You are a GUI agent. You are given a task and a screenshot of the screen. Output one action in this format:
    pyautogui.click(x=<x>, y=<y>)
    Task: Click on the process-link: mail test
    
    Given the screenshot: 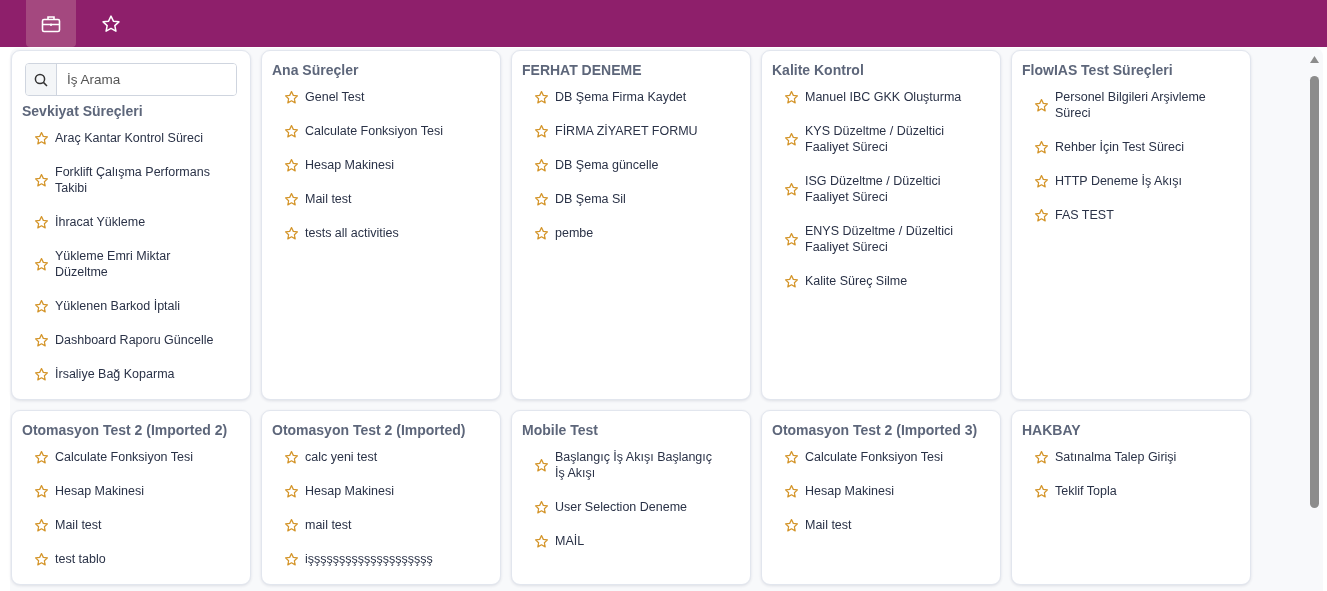 What is the action you would take?
    pyautogui.click(x=328, y=525)
    